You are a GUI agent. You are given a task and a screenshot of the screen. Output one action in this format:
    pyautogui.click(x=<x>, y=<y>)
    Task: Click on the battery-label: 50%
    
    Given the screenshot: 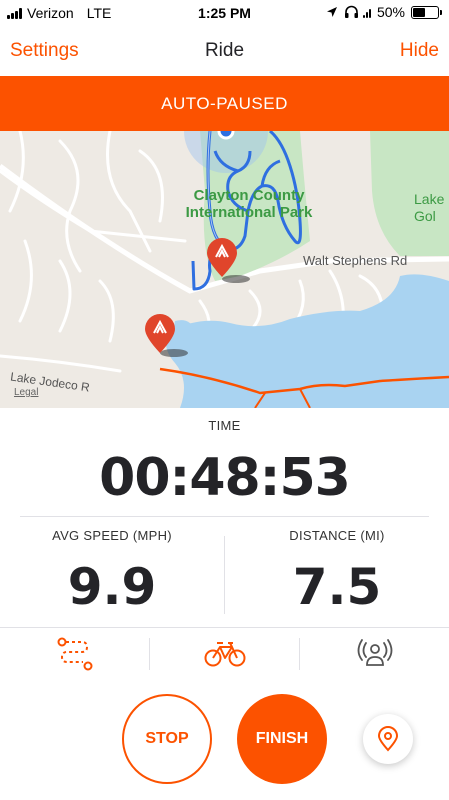 What is the action you would take?
    pyautogui.click(x=390, y=12)
    